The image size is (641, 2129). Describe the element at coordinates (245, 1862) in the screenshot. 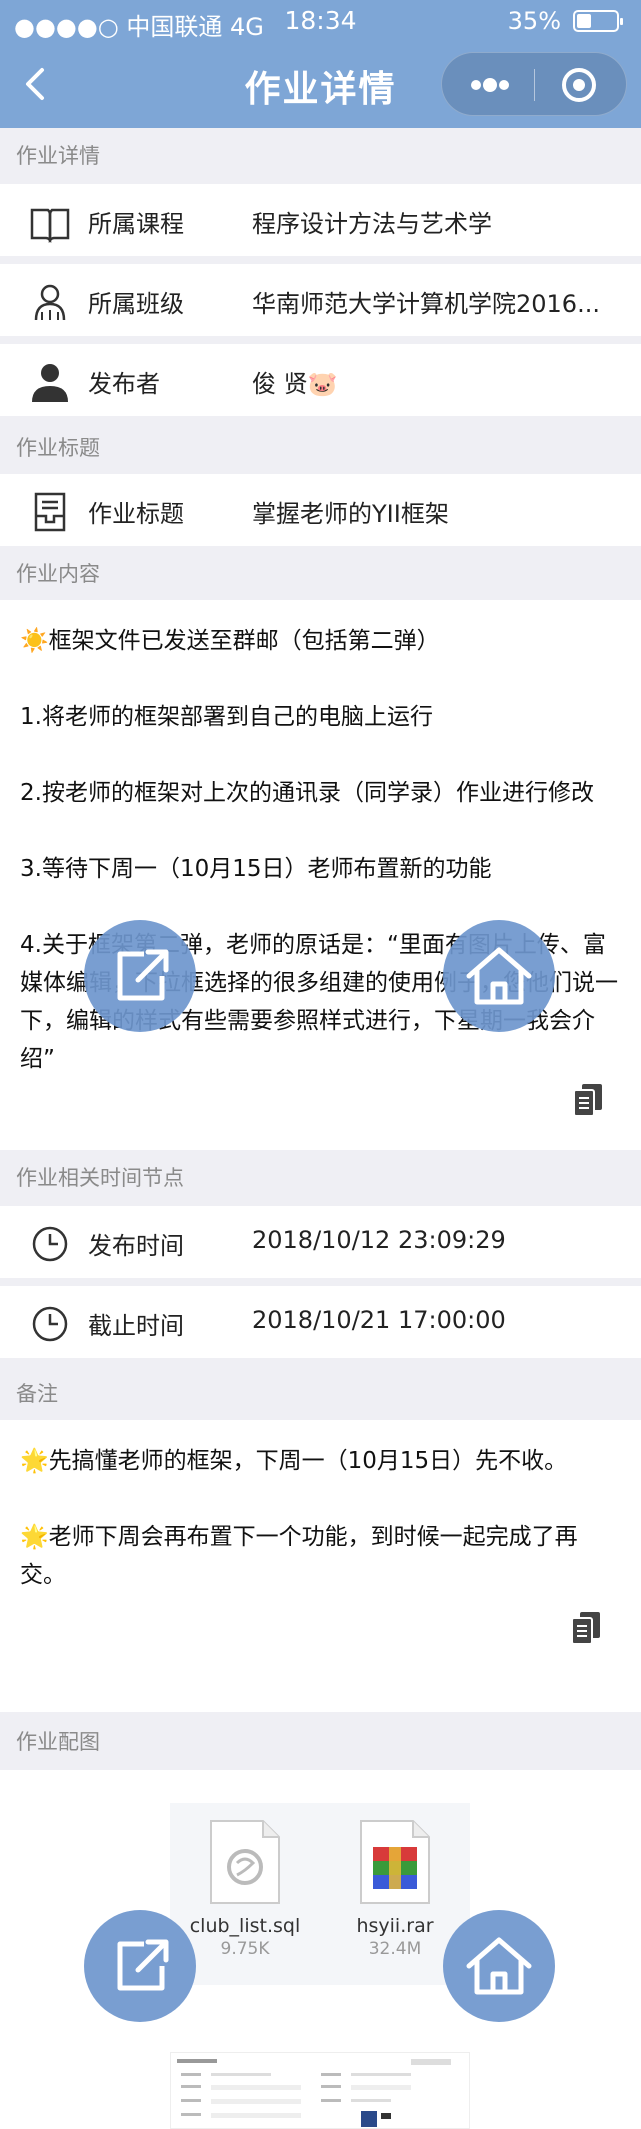

I see `sql-file-icon` at that location.